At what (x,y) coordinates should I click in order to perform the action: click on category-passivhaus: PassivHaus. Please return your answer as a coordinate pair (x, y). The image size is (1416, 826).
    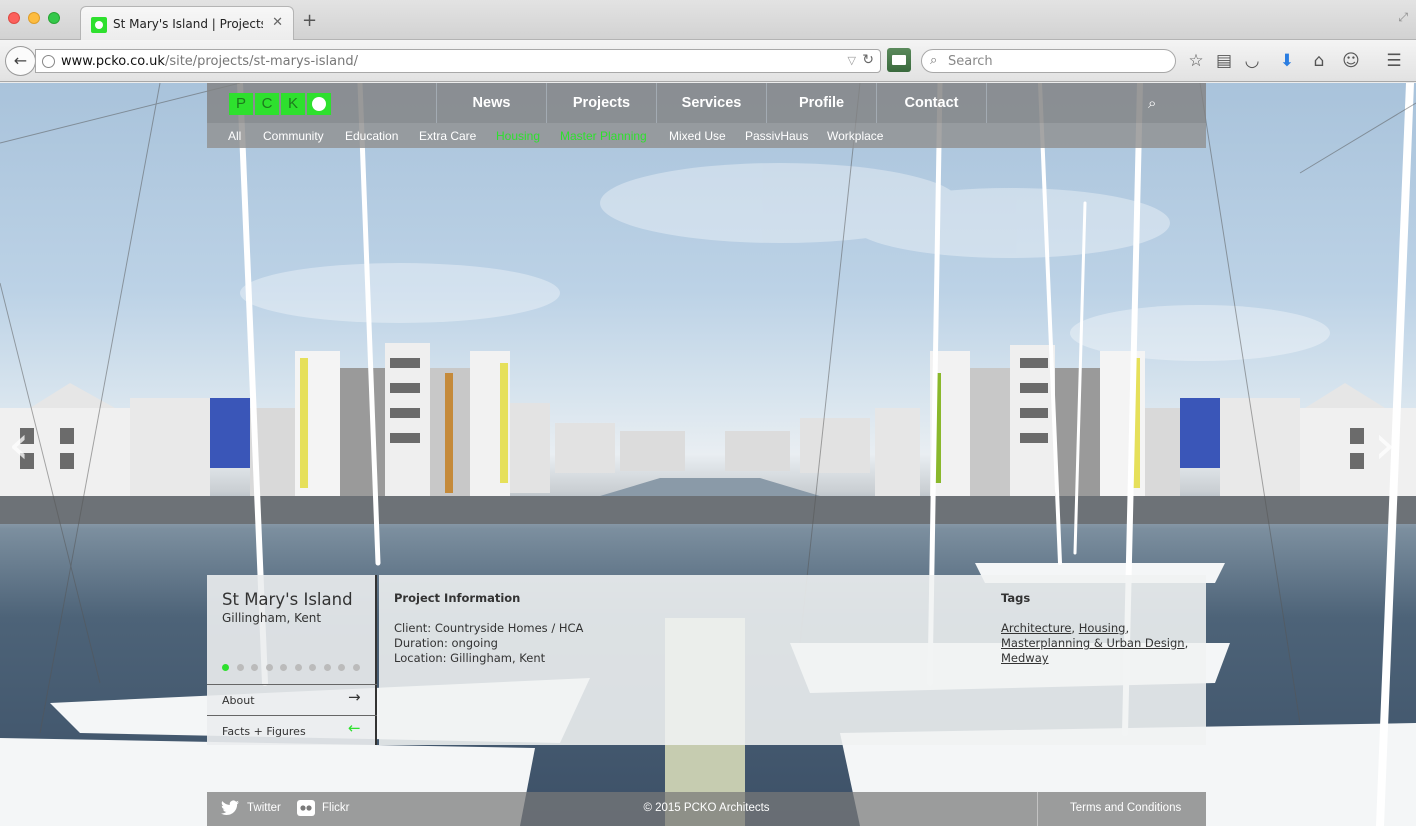
    Looking at the image, I should click on (776, 136).